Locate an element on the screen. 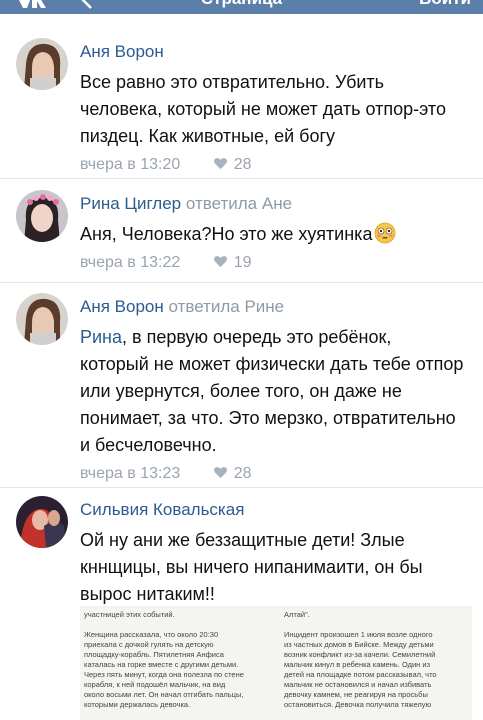 The width and height of the screenshot is (483, 720). comment-author: Рина Циглер is located at coordinates (130, 203).